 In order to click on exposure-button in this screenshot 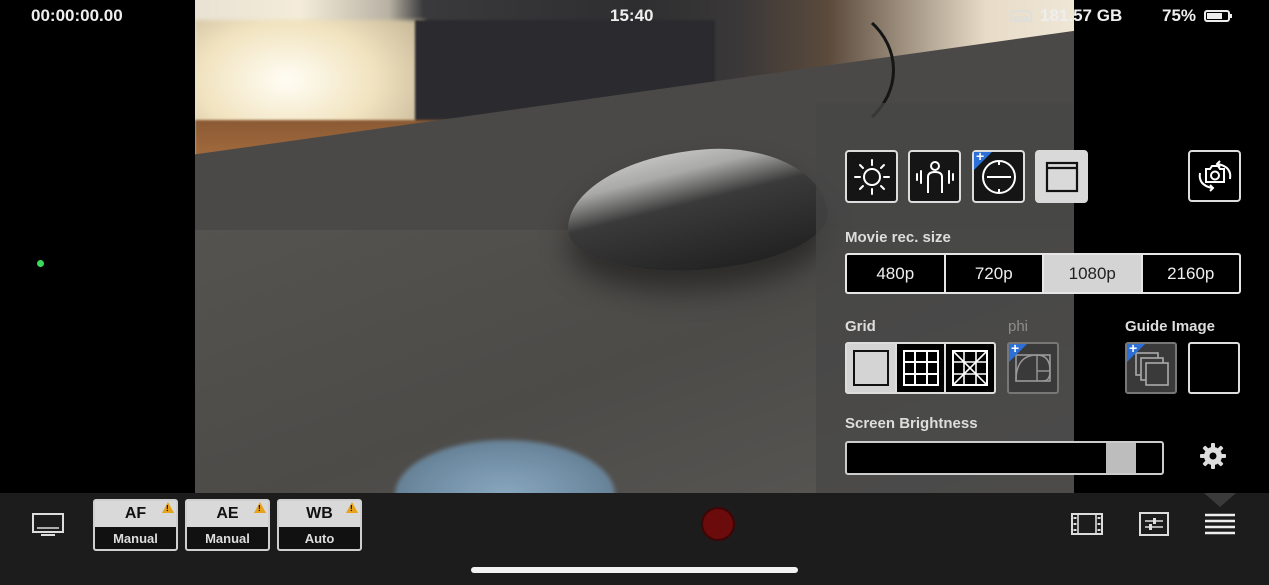, I will do `click(871, 176)`.